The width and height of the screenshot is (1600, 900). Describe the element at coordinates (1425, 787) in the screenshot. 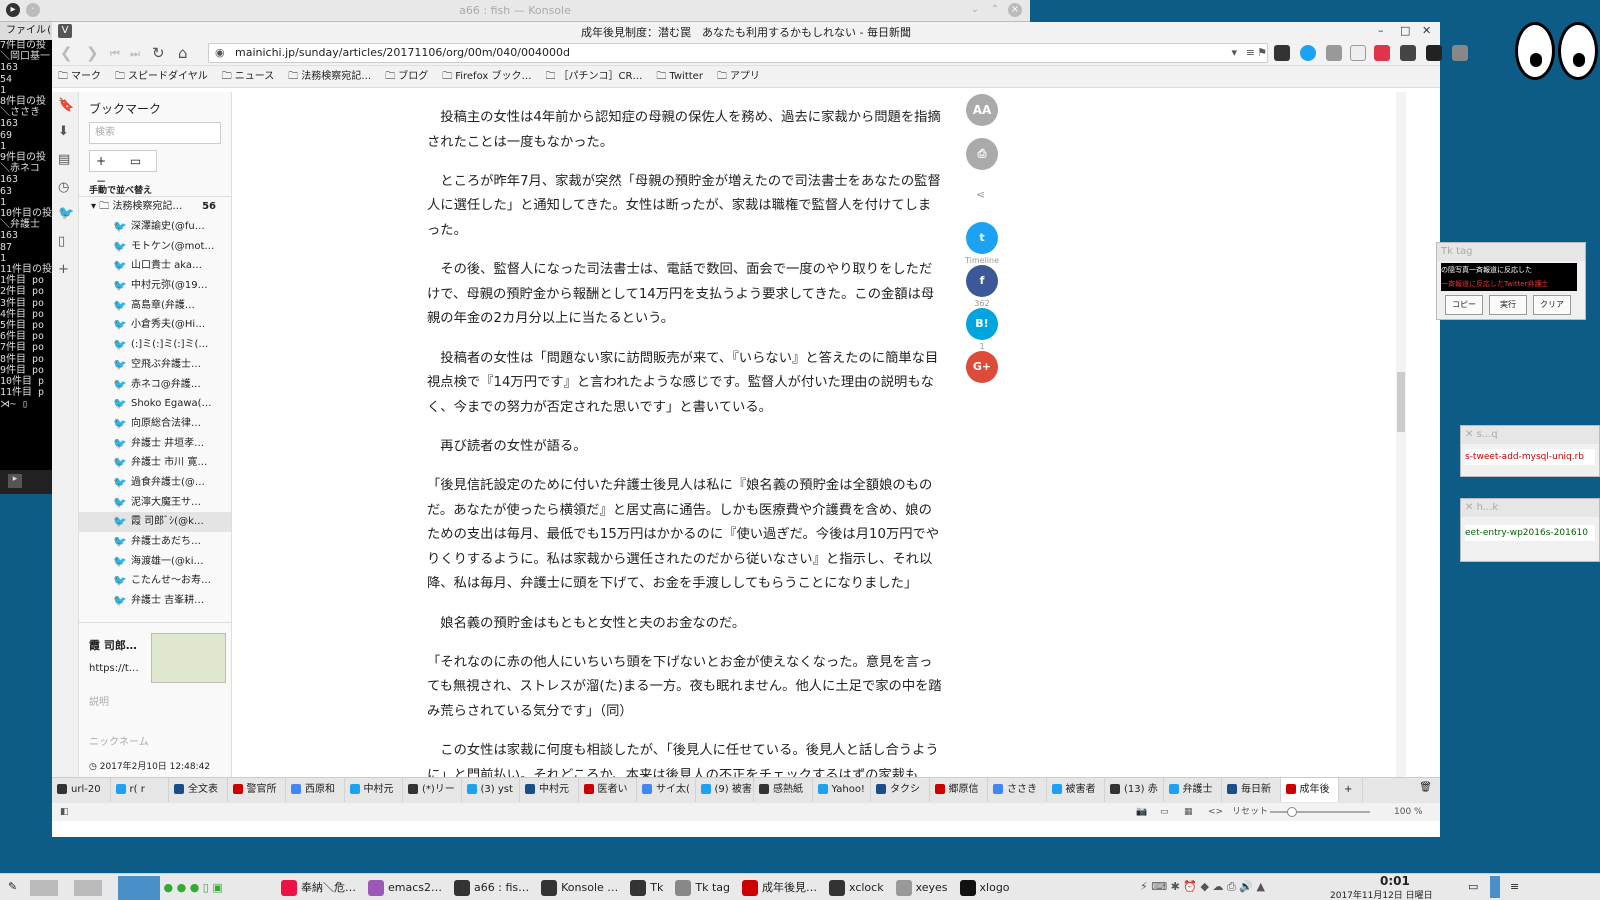

I see `trash-icon: 🗑` at that location.